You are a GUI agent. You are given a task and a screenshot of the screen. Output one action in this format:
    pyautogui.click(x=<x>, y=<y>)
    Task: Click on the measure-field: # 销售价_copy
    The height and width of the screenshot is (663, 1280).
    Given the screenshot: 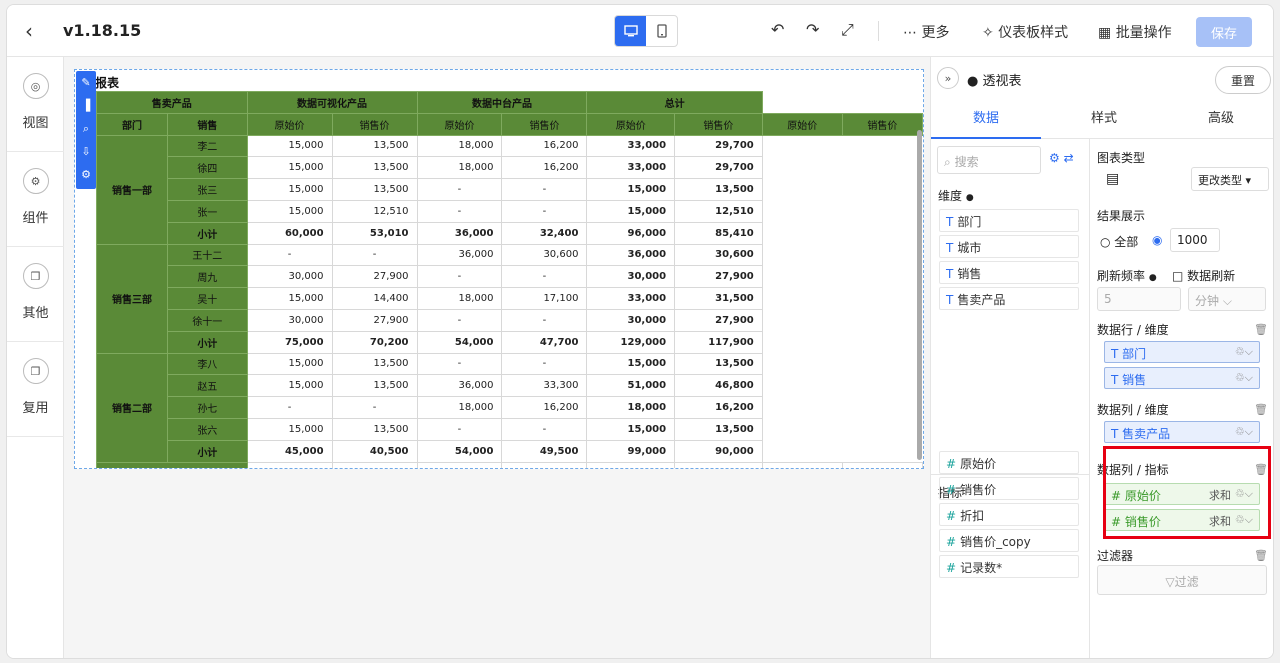 What is the action you would take?
    pyautogui.click(x=1009, y=540)
    